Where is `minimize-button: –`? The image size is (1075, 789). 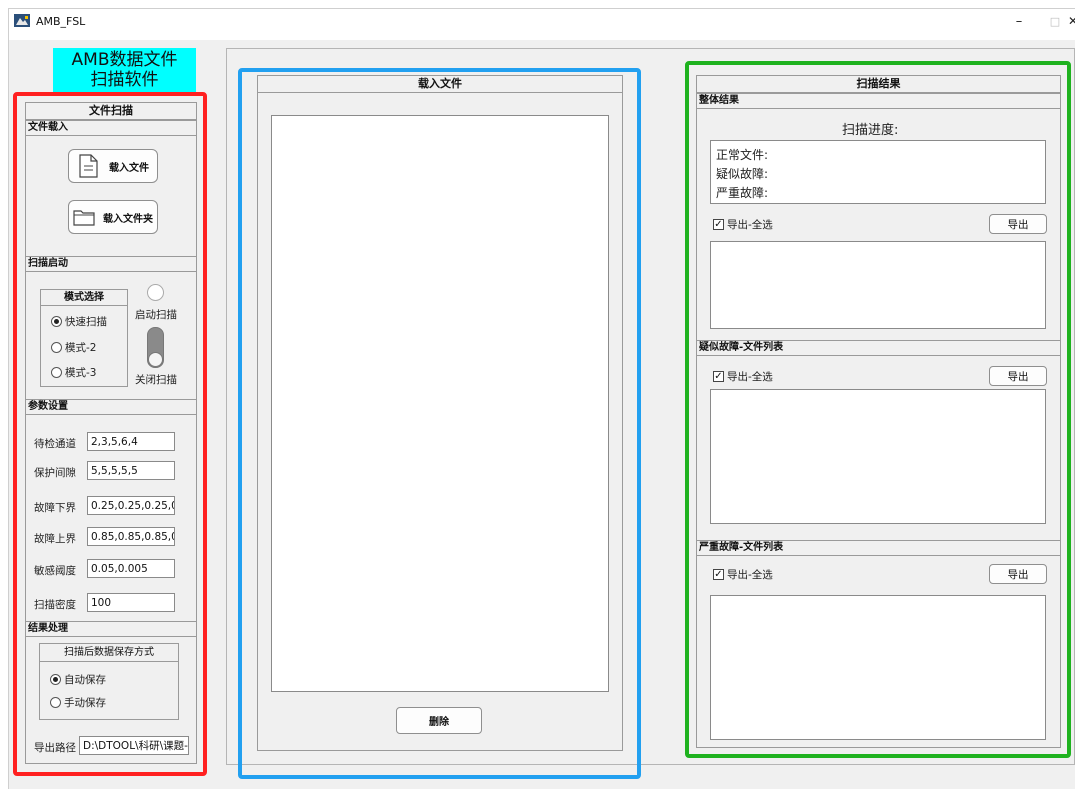
minimize-button: – is located at coordinates (1019, 21).